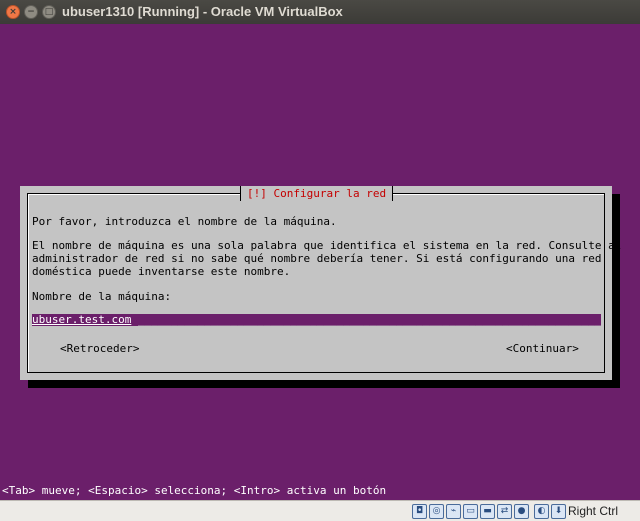  I want to click on host-key-label: Right Ctrl, so click(593, 511).